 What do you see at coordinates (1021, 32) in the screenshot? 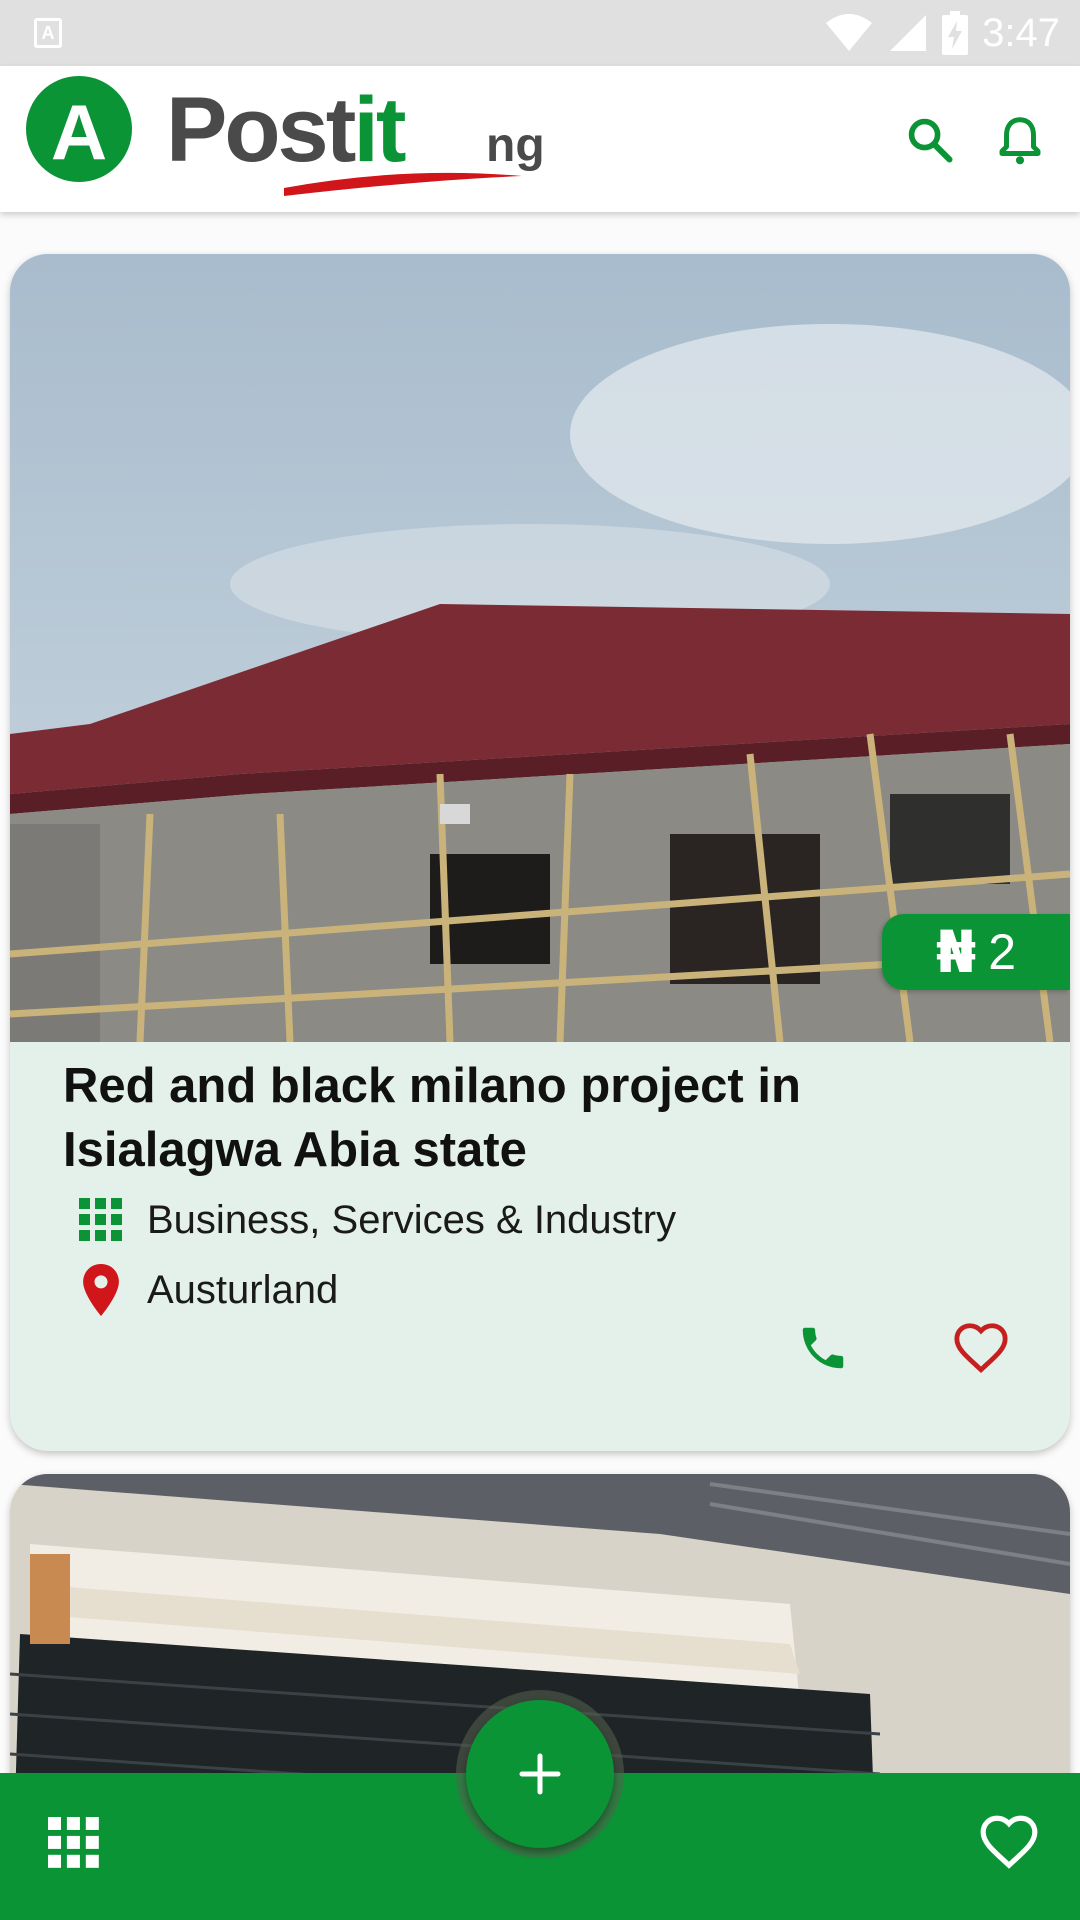
I see `status-time: 3:47` at bounding box center [1021, 32].